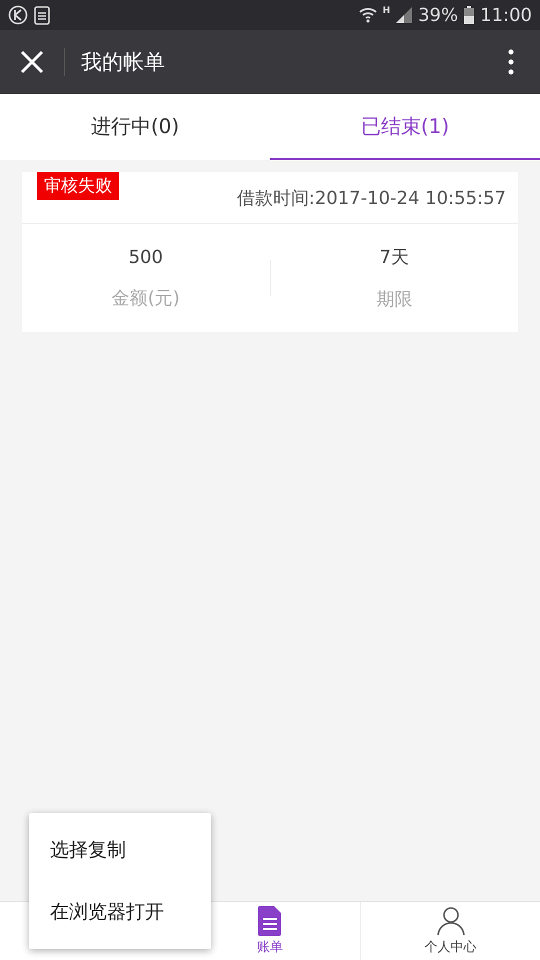 The image size is (540, 960). I want to click on battery-percent: 39%, so click(438, 15).